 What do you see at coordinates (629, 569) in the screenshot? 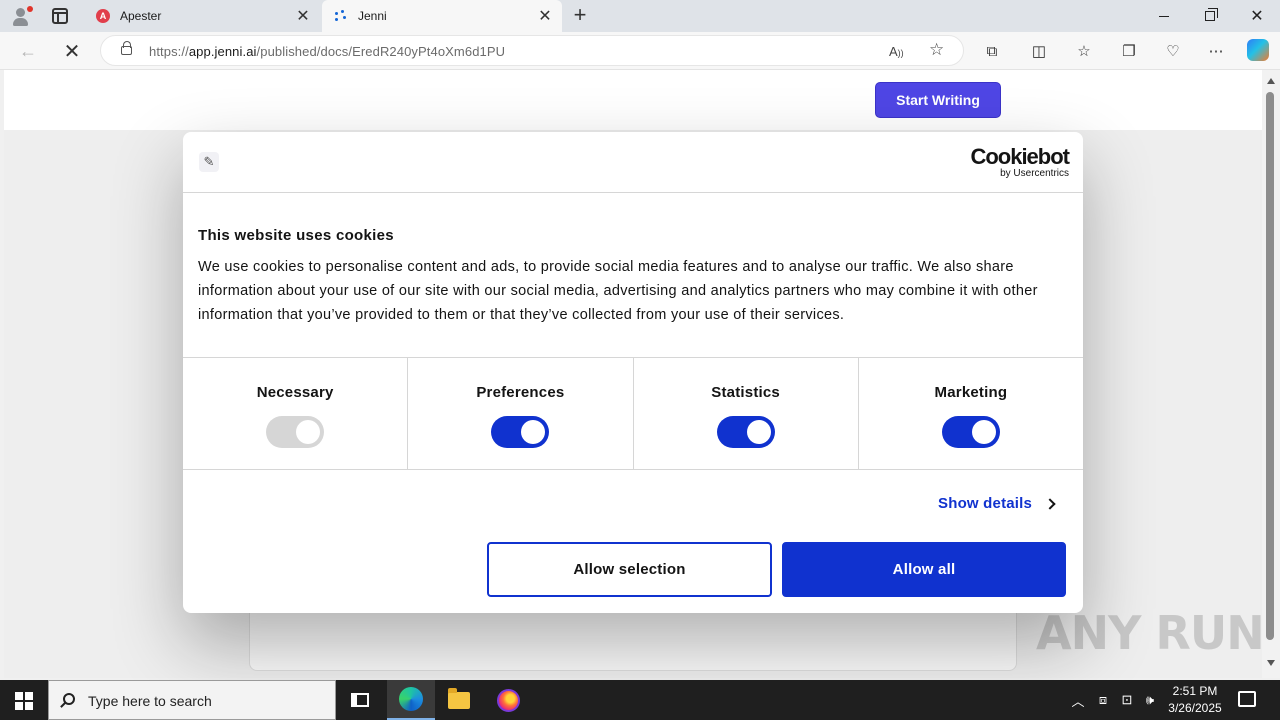
I see `allow-selection-button: Allow selection` at bounding box center [629, 569].